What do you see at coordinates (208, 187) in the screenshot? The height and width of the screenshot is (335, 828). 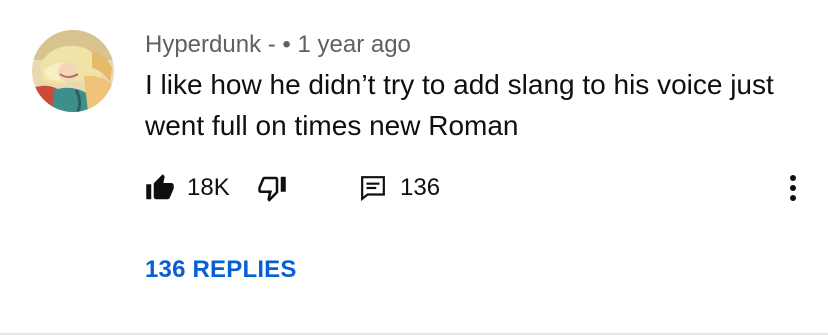 I see `like-count: 18K` at bounding box center [208, 187].